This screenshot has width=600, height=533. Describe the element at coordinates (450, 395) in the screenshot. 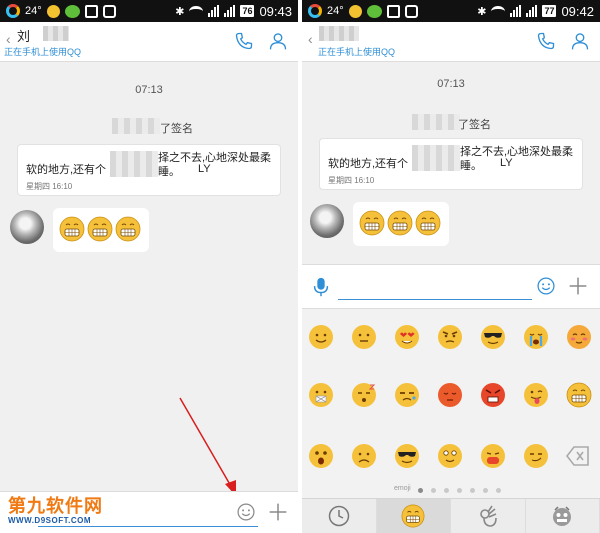

I see `embarrassed-emoji-icon` at that location.